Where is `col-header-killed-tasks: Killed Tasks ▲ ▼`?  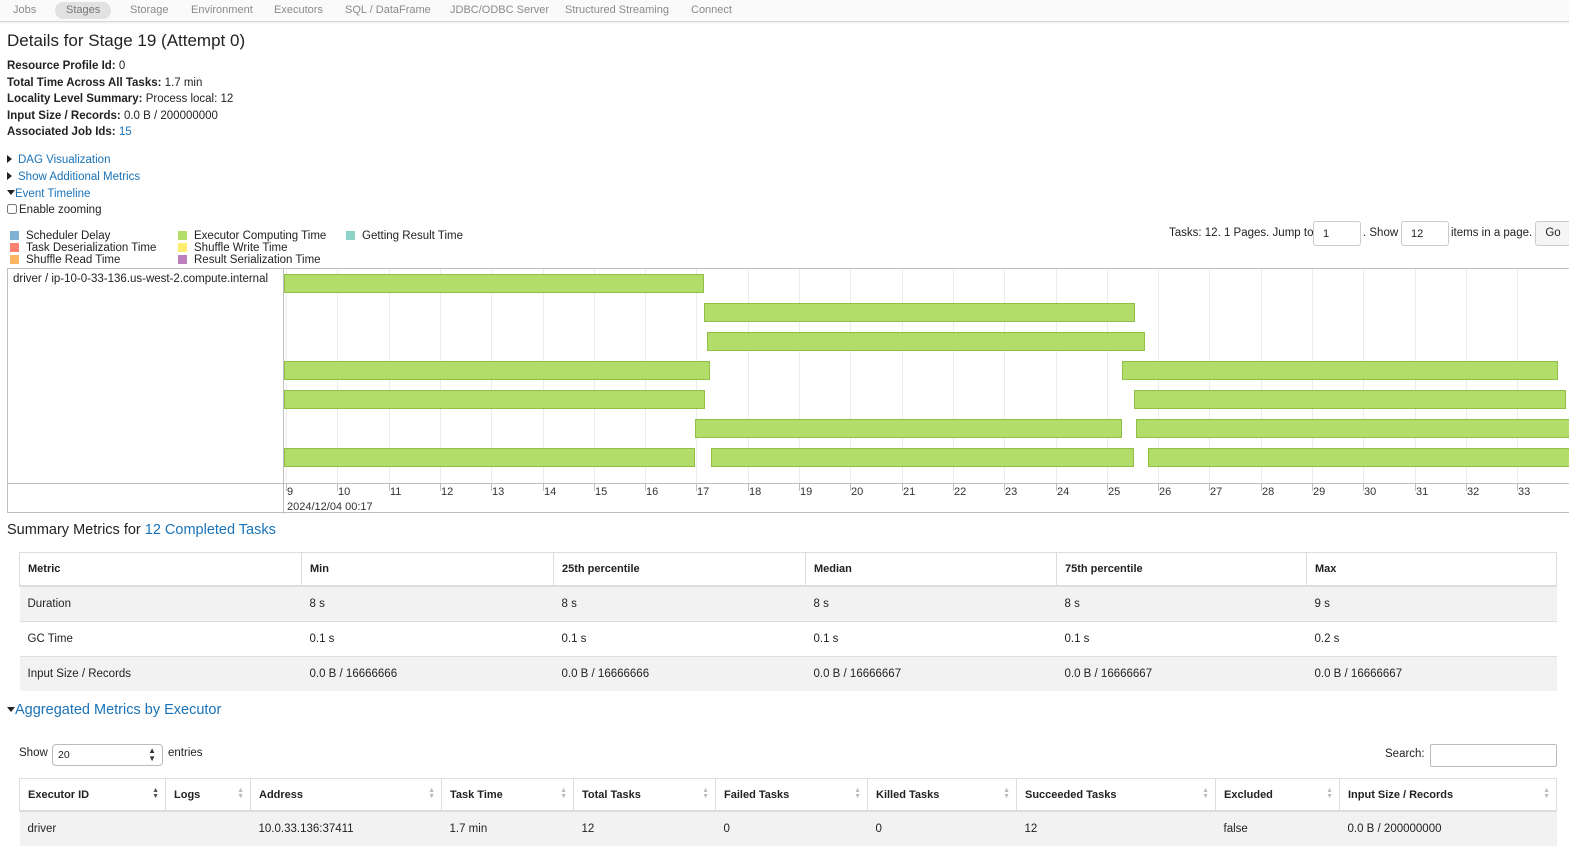 col-header-killed-tasks: Killed Tasks ▲ ▼ is located at coordinates (942, 795).